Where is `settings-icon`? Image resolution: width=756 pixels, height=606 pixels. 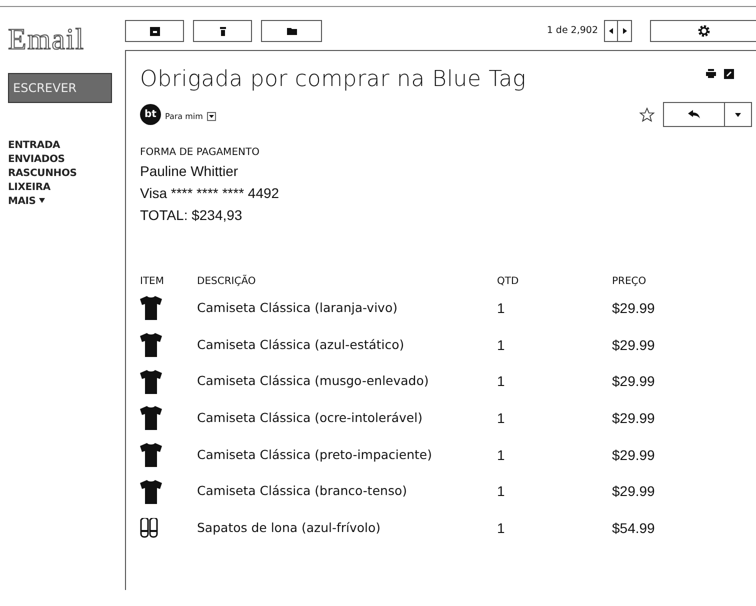 settings-icon is located at coordinates (704, 31).